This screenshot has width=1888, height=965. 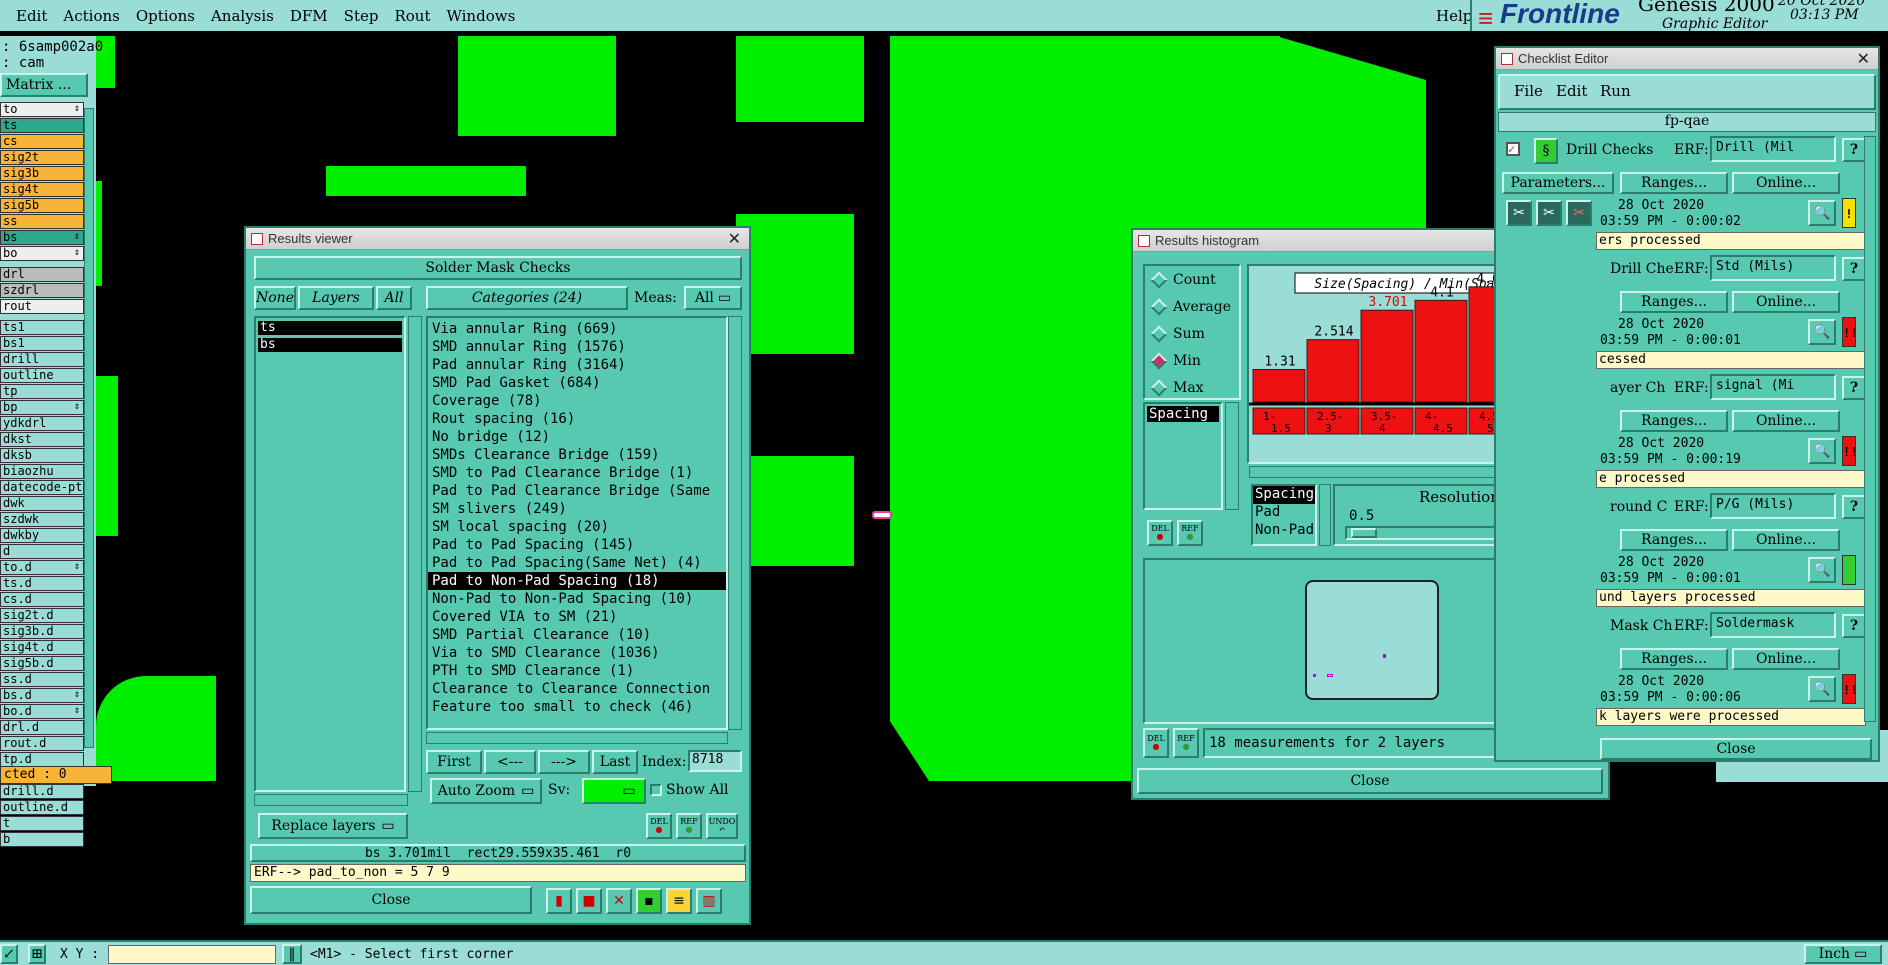 I want to click on help-button: ?, so click(x=1854, y=626).